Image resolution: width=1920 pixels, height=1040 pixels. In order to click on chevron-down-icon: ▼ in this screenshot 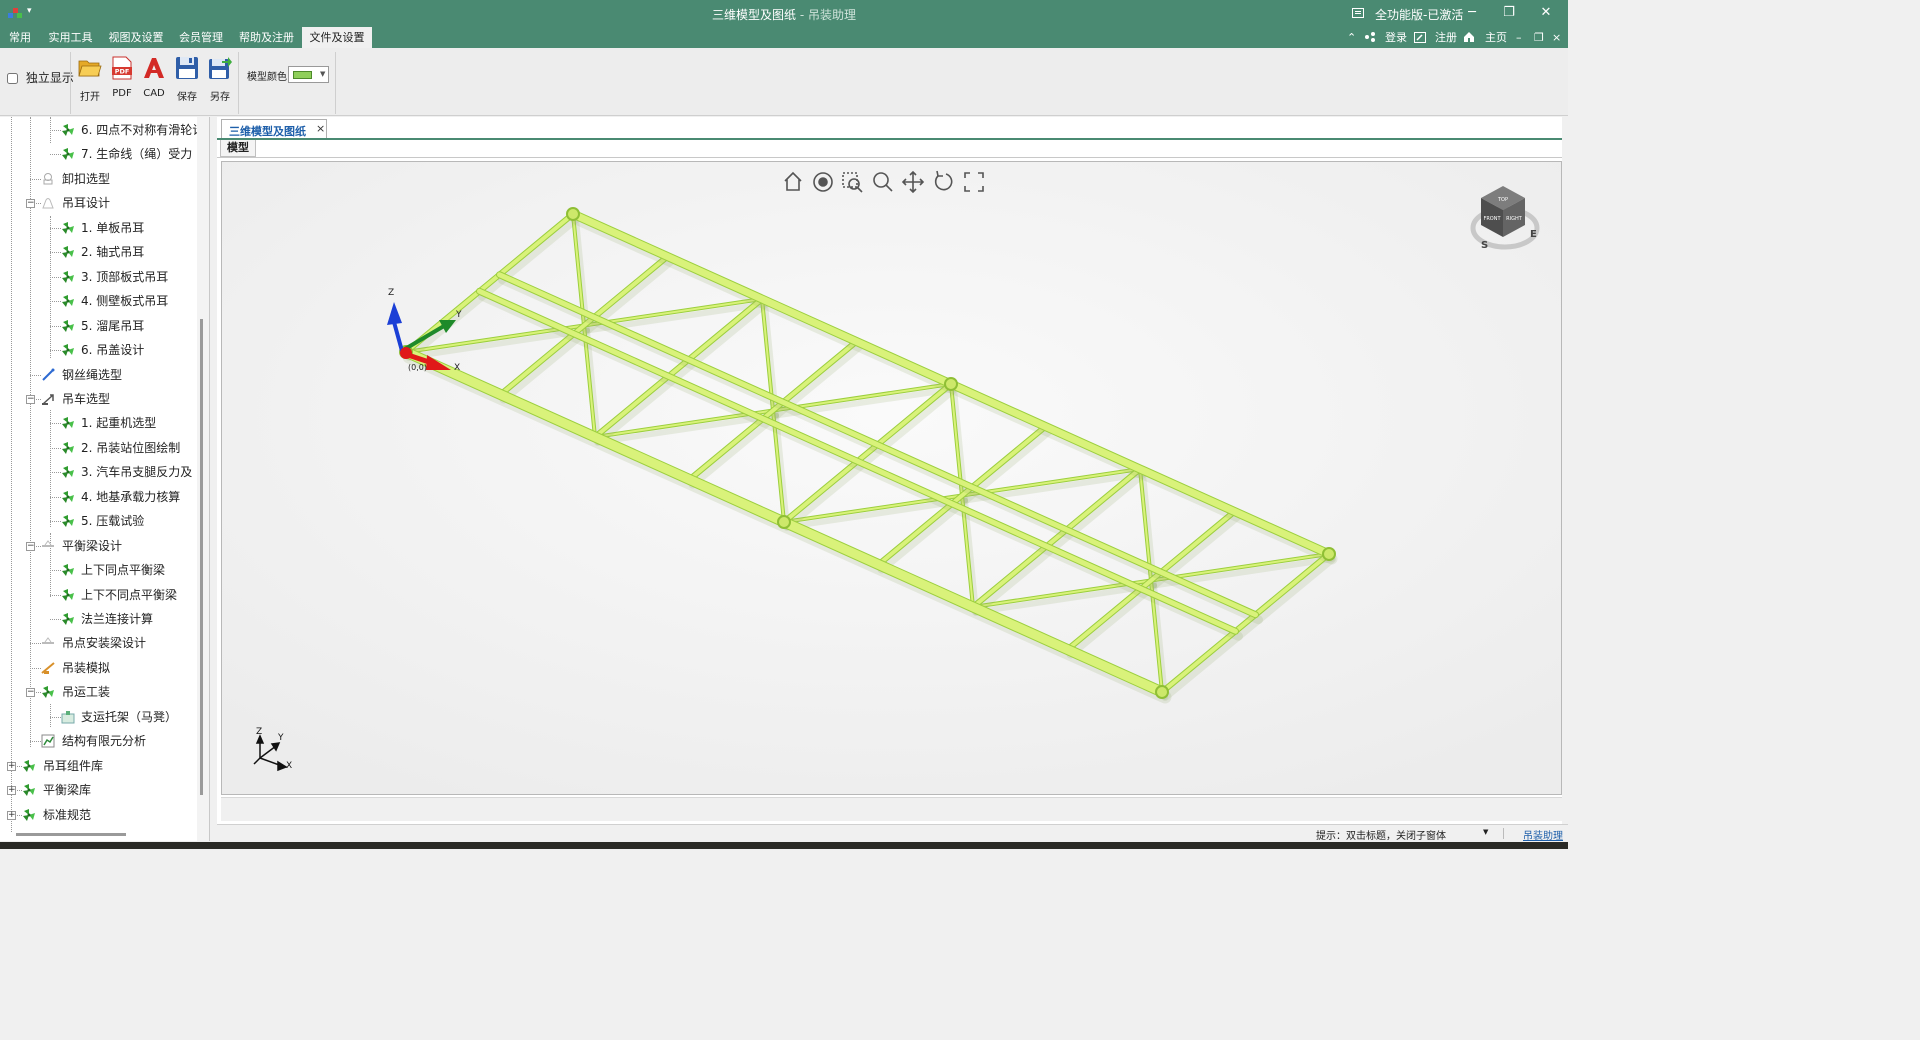, I will do `click(323, 74)`.